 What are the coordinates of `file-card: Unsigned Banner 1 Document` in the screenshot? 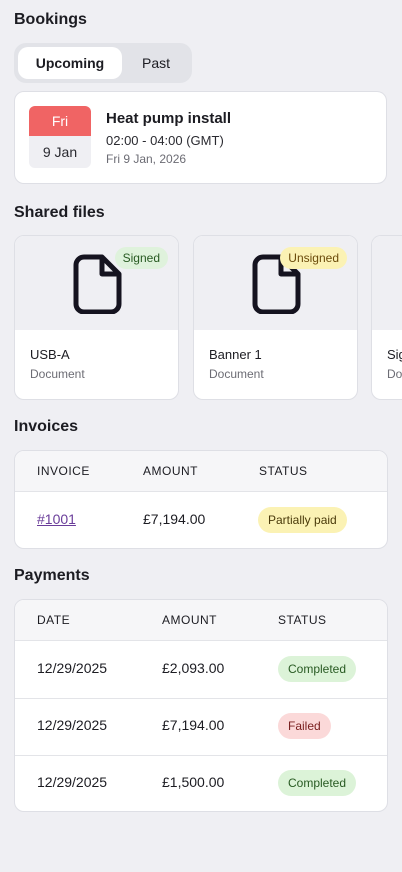 It's located at (275, 317).